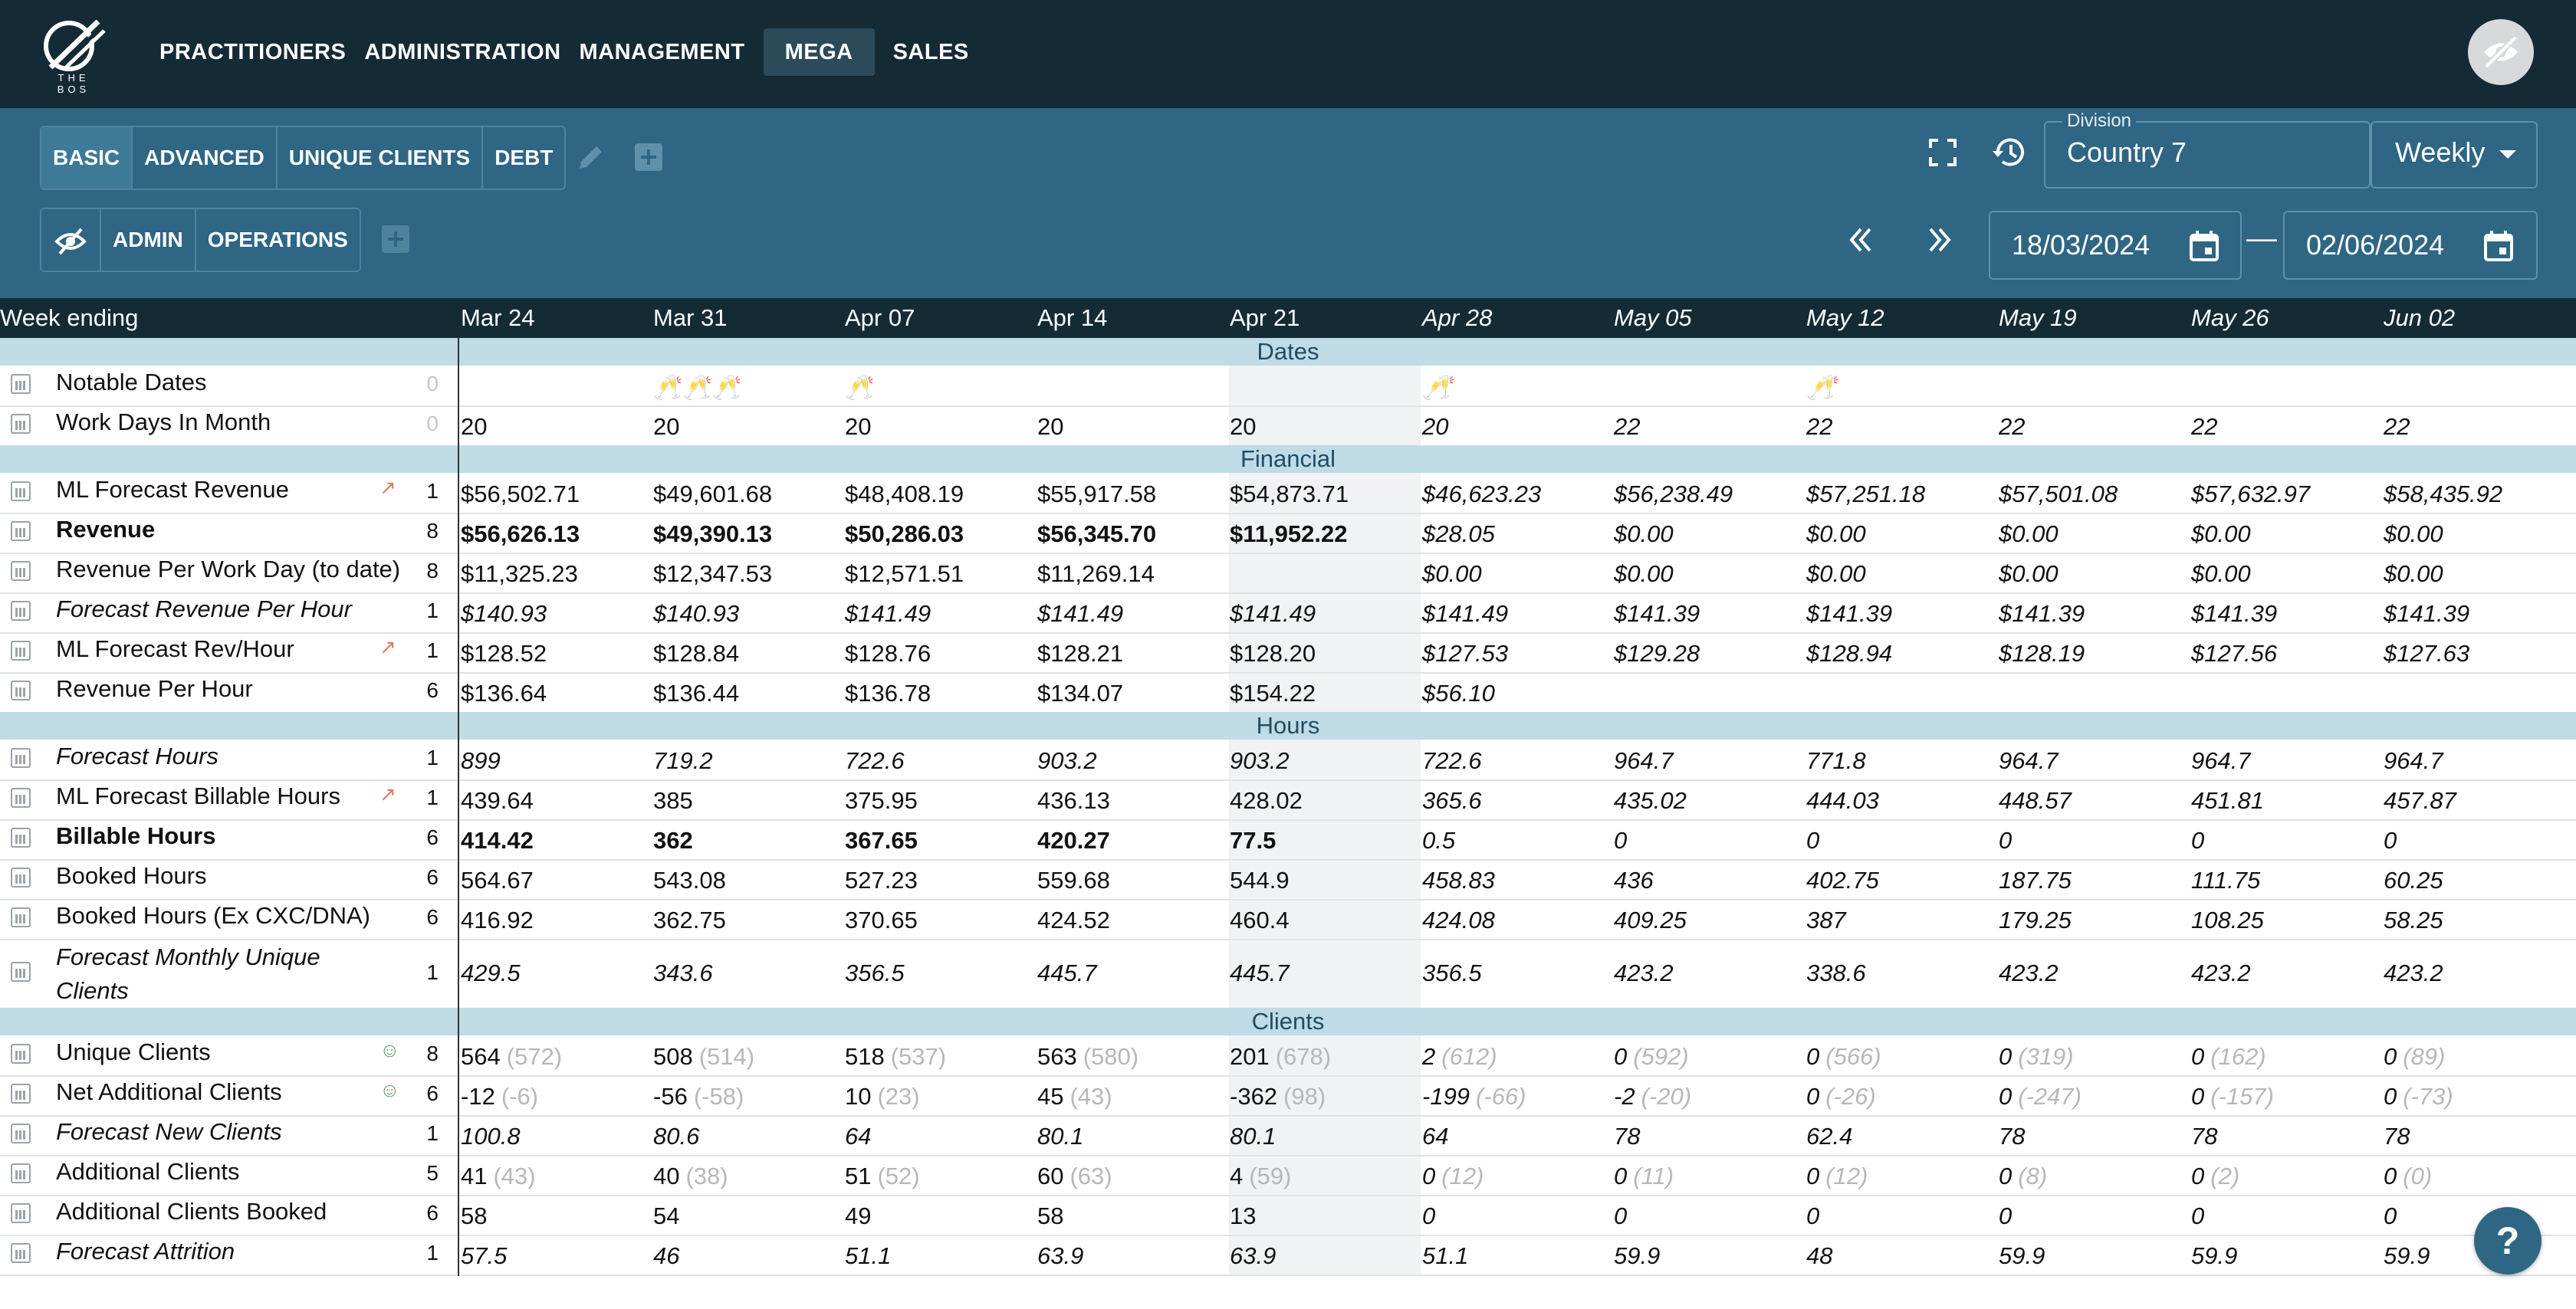 Image resolution: width=2576 pixels, height=1309 pixels. I want to click on edit-pencil-icon, so click(591, 157).